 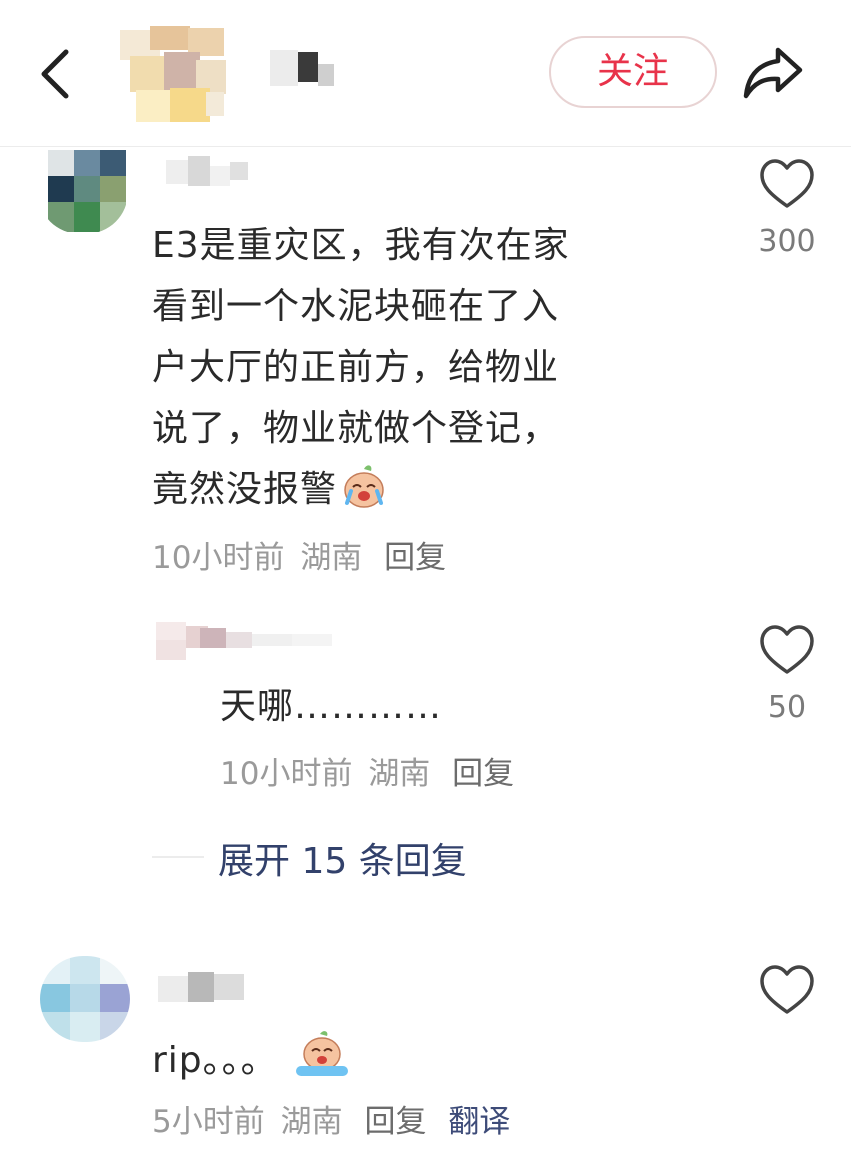 I want to click on comment-line-text: 竟然没报警, so click(x=245, y=489).